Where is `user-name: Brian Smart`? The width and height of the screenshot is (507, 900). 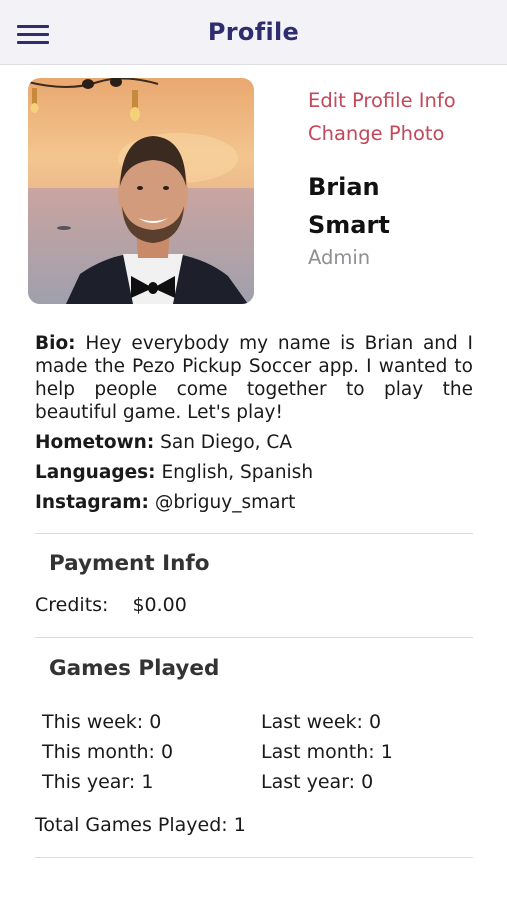 user-name: Brian Smart is located at coordinates (349, 206).